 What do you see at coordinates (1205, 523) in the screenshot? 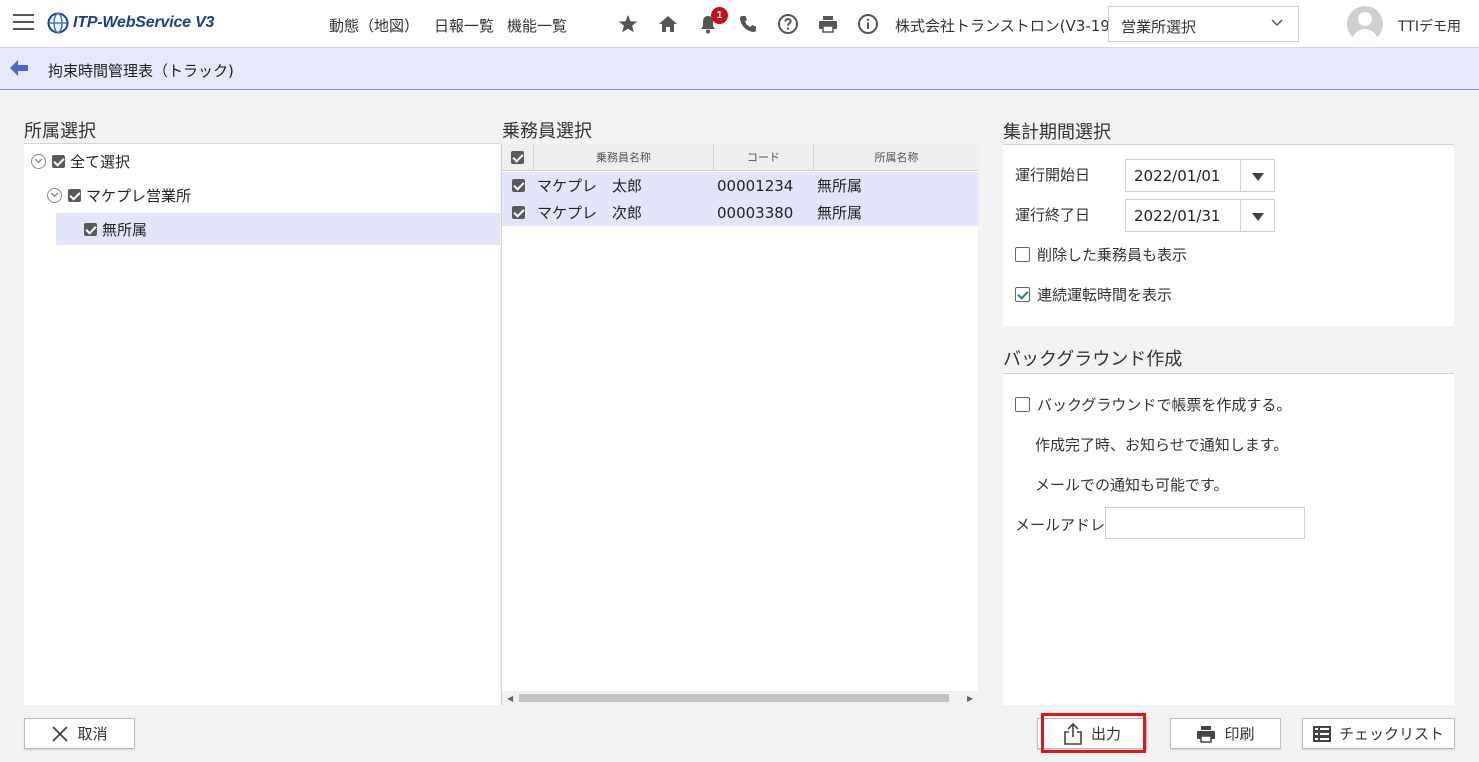
I see `email-field` at bounding box center [1205, 523].